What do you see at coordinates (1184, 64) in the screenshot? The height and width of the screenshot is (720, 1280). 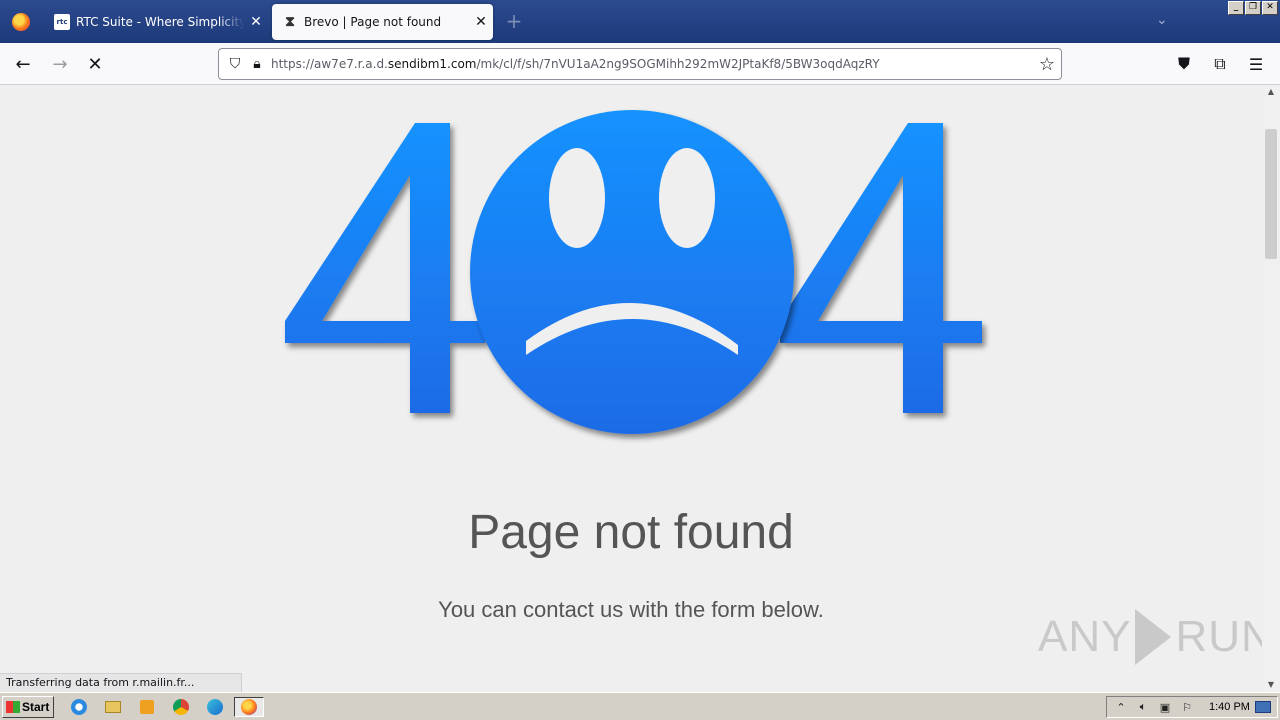 I see `pocket-icon: ⛊` at bounding box center [1184, 64].